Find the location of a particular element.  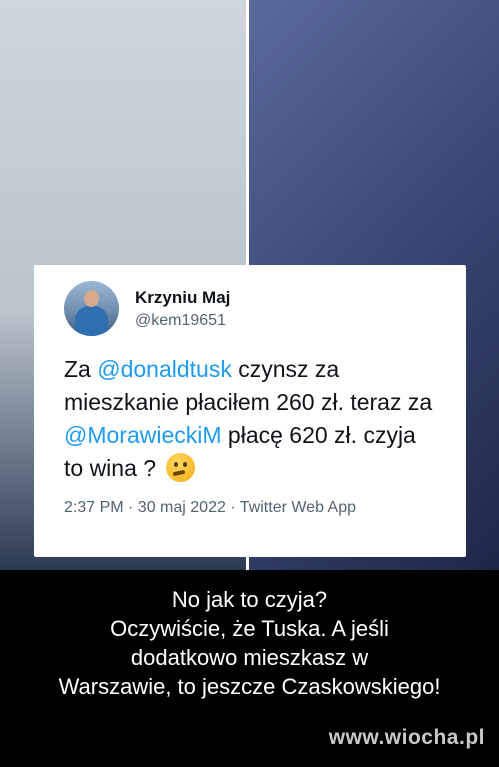

avatar is located at coordinates (91, 308).